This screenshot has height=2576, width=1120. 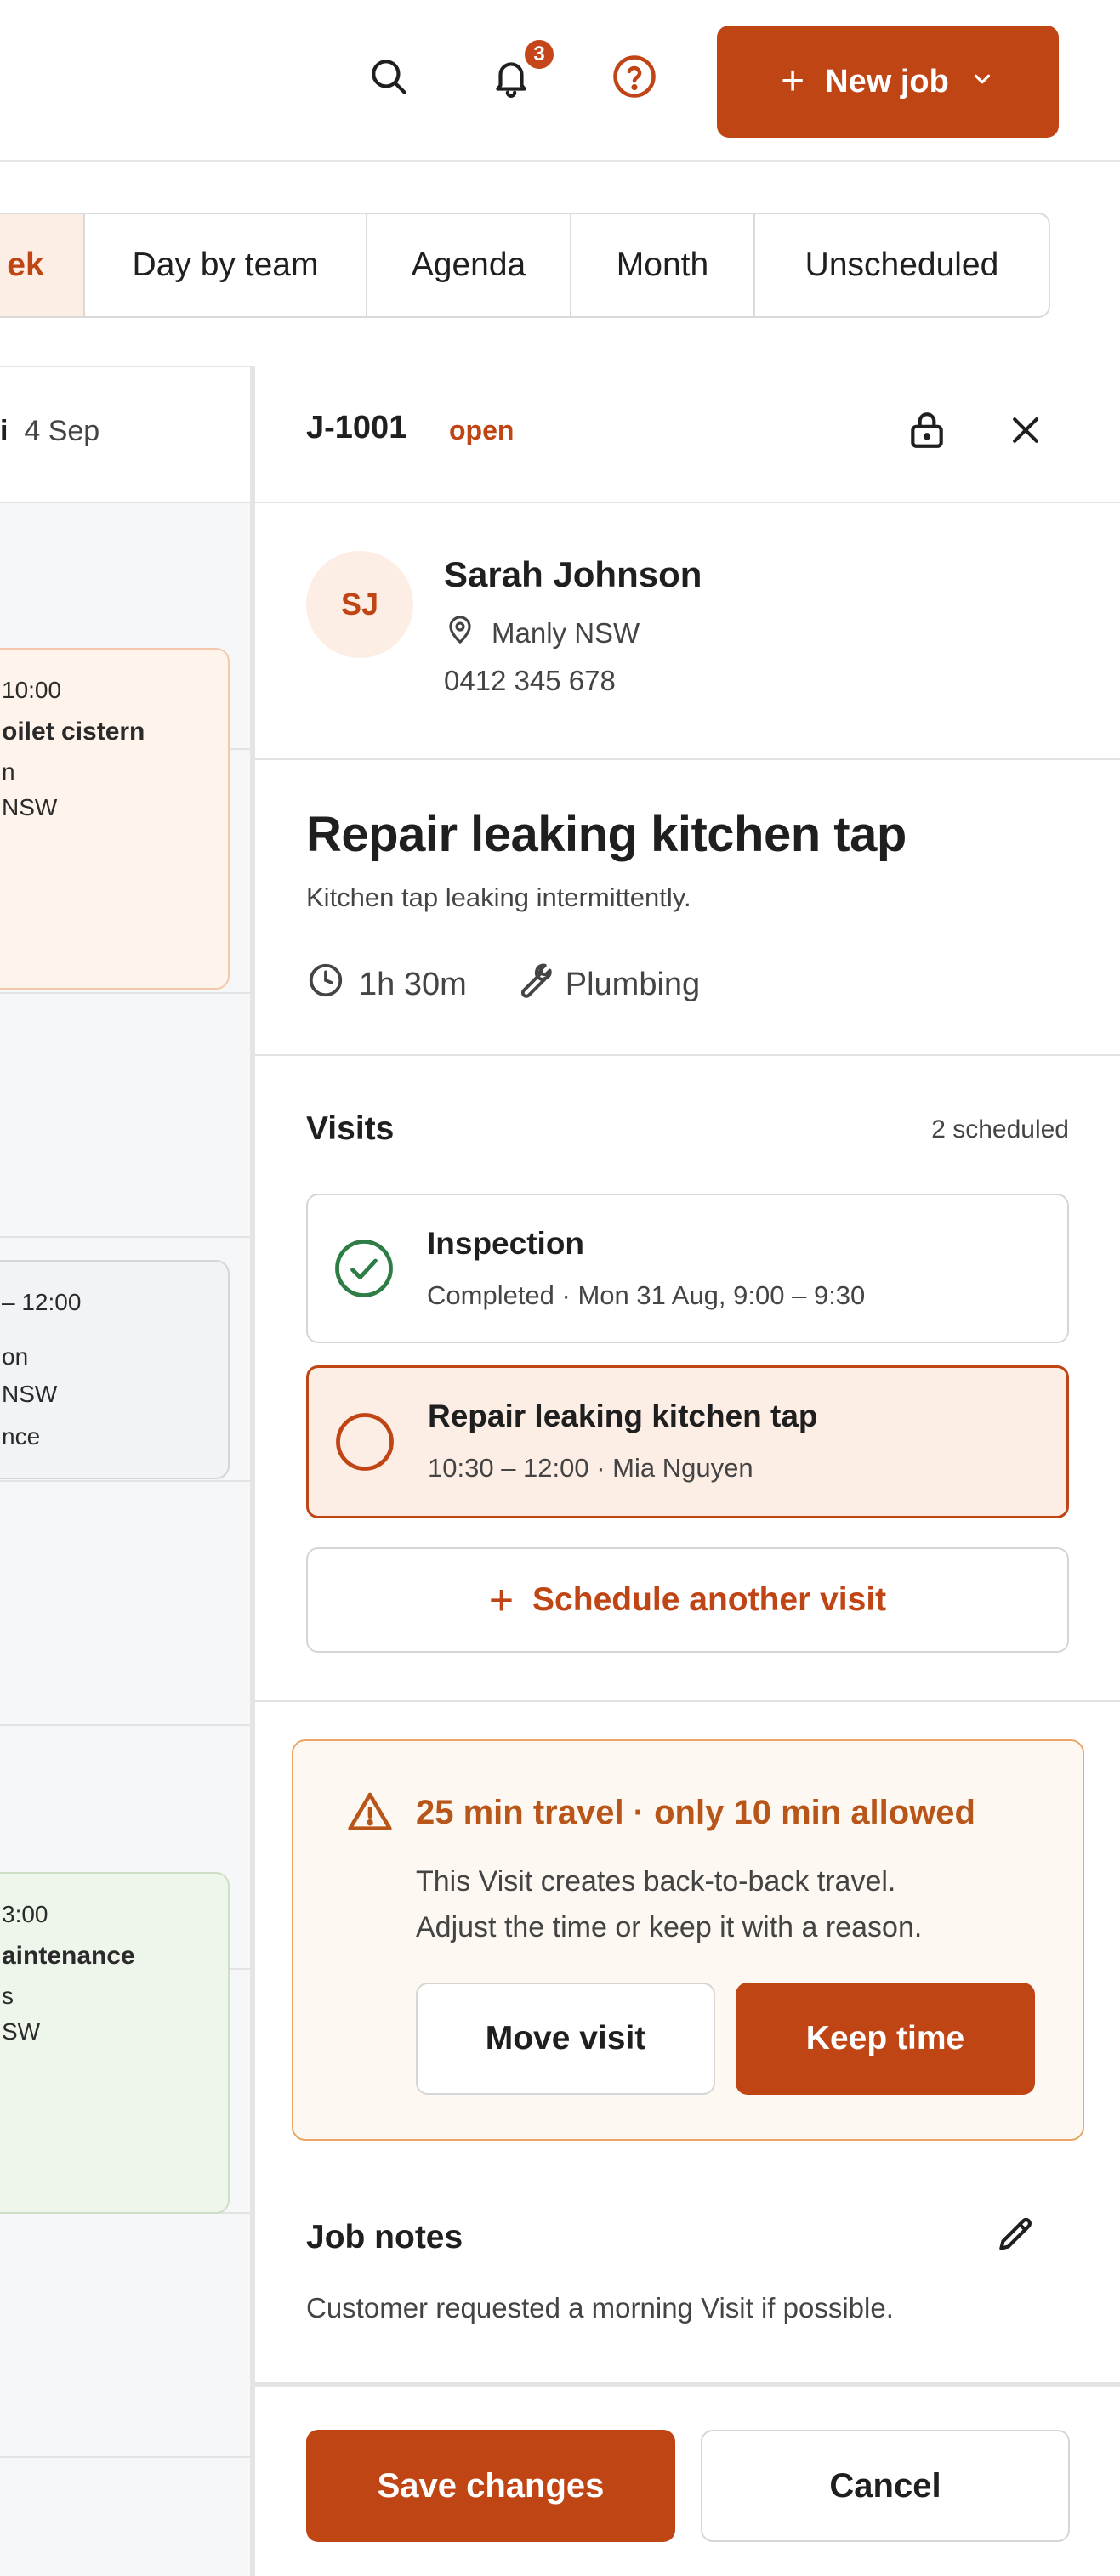 I want to click on clock-icon, so click(x=325, y=985).